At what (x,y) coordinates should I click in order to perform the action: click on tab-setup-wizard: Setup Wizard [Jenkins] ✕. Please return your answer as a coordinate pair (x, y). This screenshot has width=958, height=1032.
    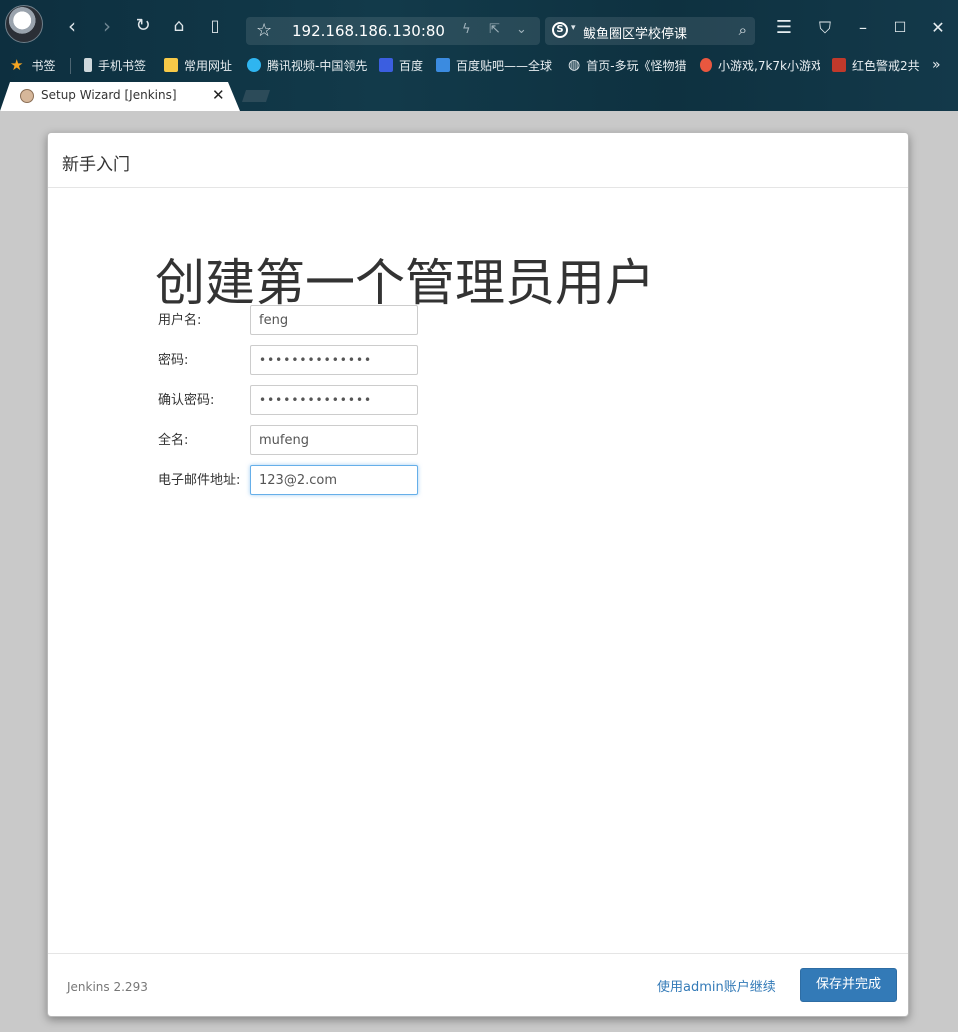
    Looking at the image, I should click on (120, 96).